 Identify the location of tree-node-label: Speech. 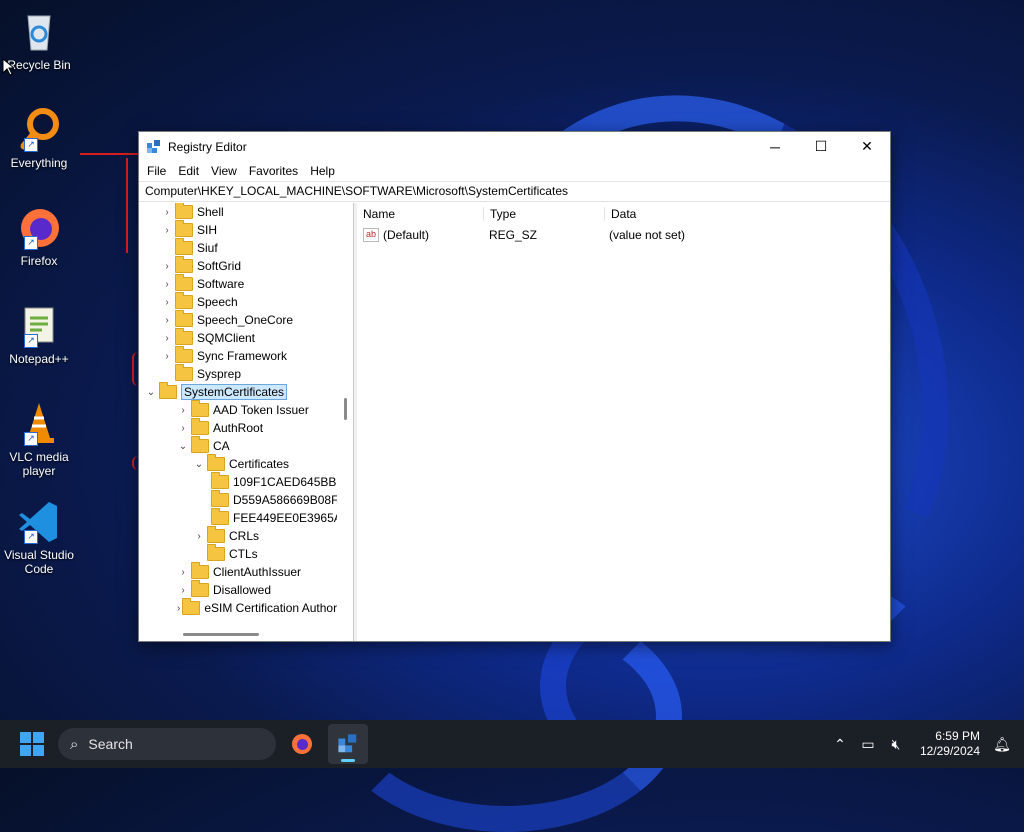
(217, 302).